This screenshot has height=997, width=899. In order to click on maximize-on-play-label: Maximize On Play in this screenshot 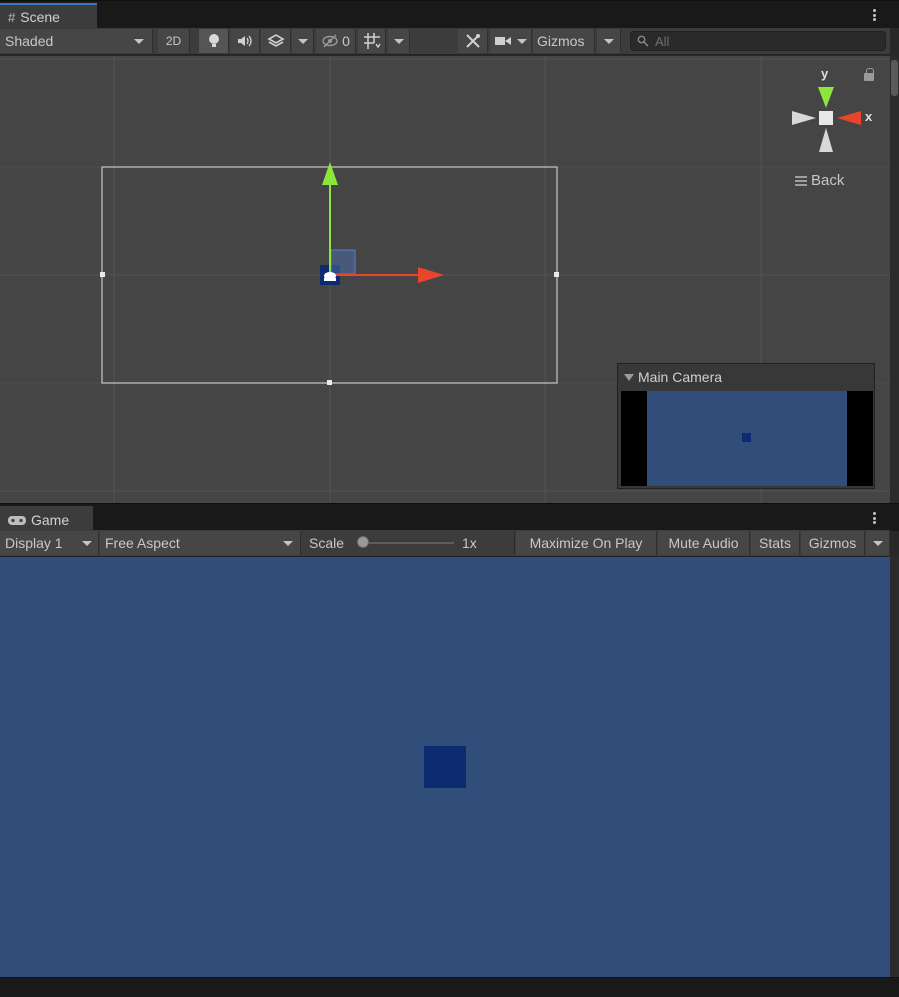, I will do `click(586, 543)`.